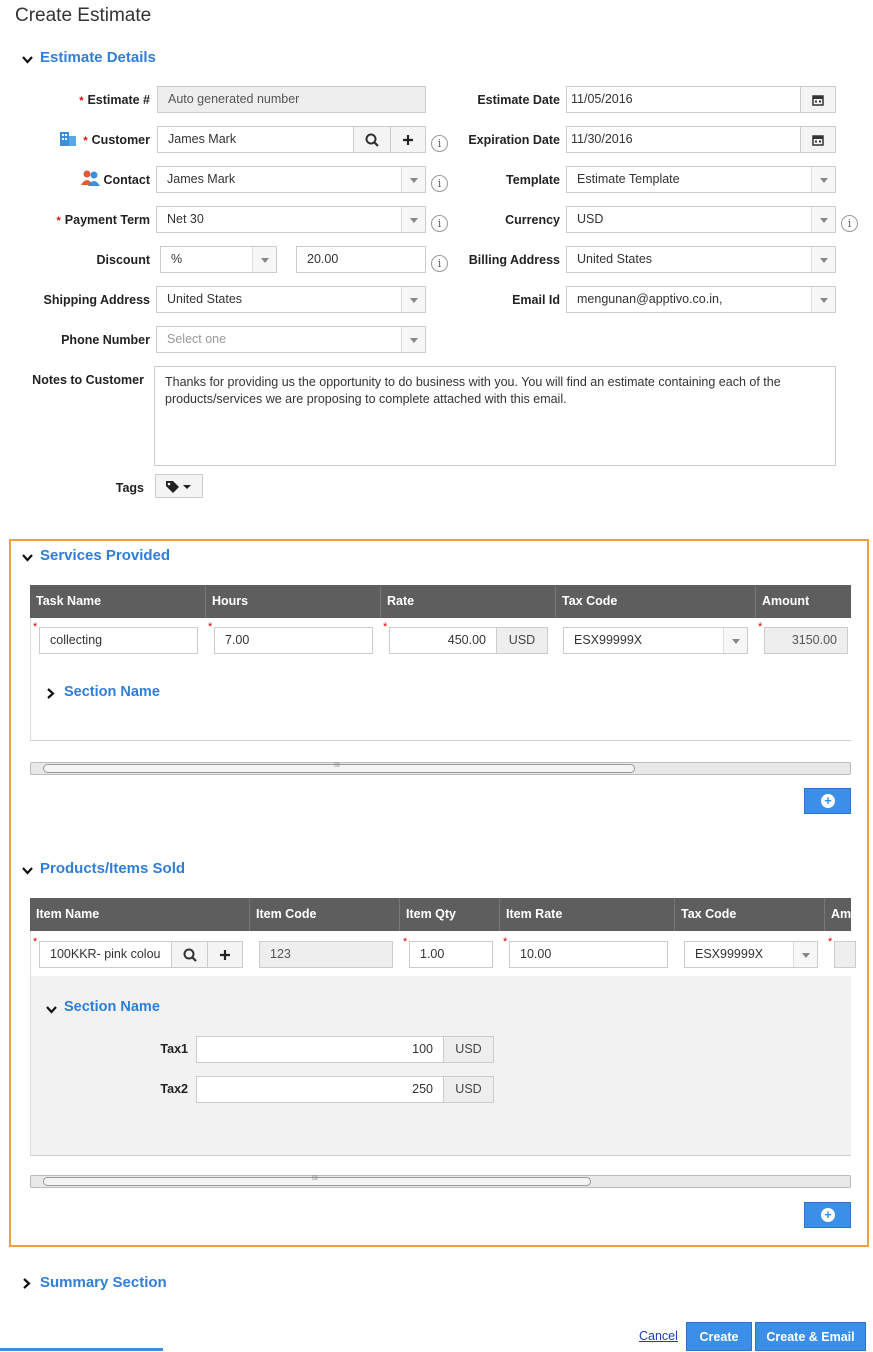  What do you see at coordinates (683, 139) in the screenshot?
I see `expiration-date-input: 11/30/2016` at bounding box center [683, 139].